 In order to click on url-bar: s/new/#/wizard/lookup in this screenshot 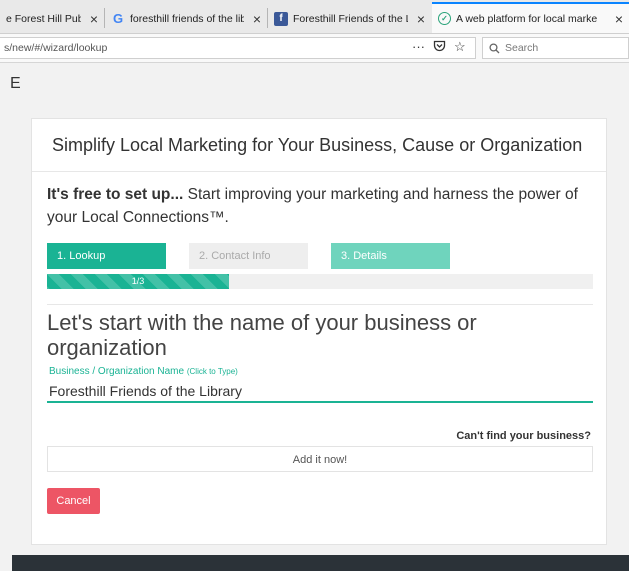, I will do `click(238, 48)`.